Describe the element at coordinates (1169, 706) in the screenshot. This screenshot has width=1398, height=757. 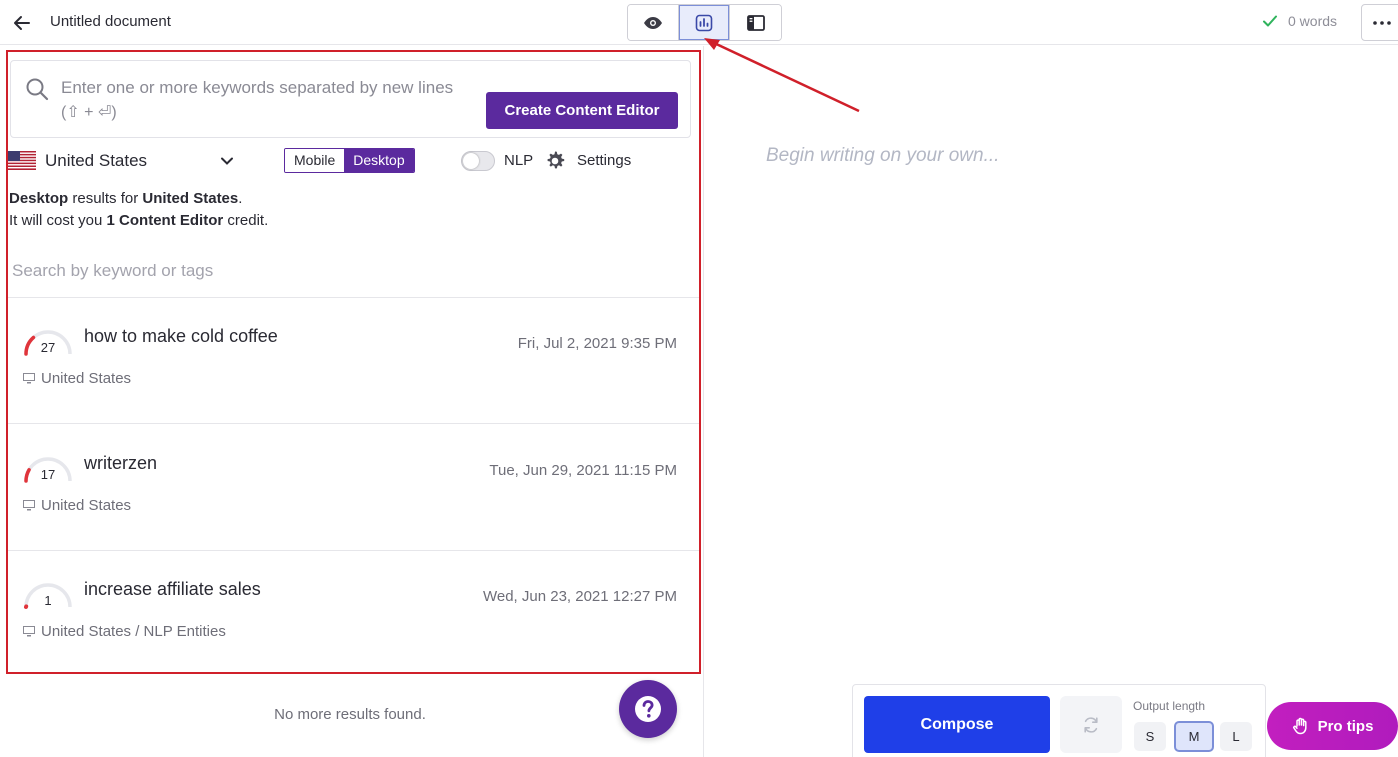
I see `output-length-label: Output length` at that location.